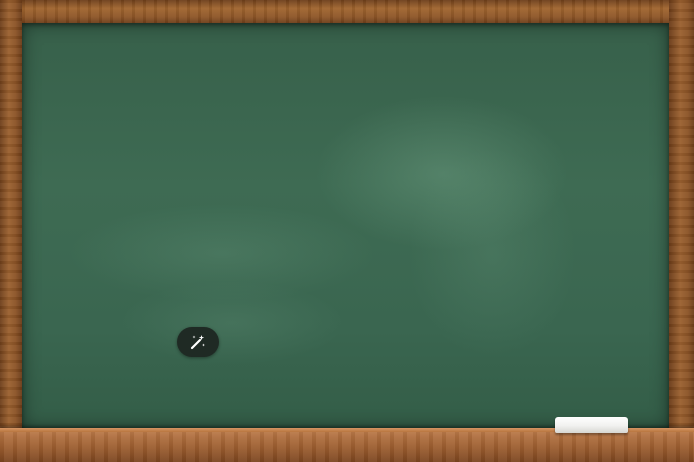 Image resolution: width=694 pixels, height=462 pixels. Describe the element at coordinates (11, 215) in the screenshot. I see `frame-left-rail` at that location.